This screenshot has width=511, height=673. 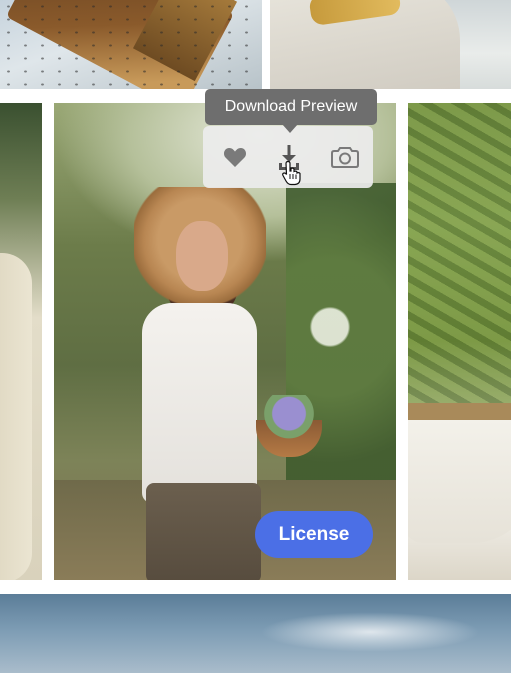 What do you see at coordinates (131, 44) in the screenshot?
I see `image-tile-beekeeping-frame` at bounding box center [131, 44].